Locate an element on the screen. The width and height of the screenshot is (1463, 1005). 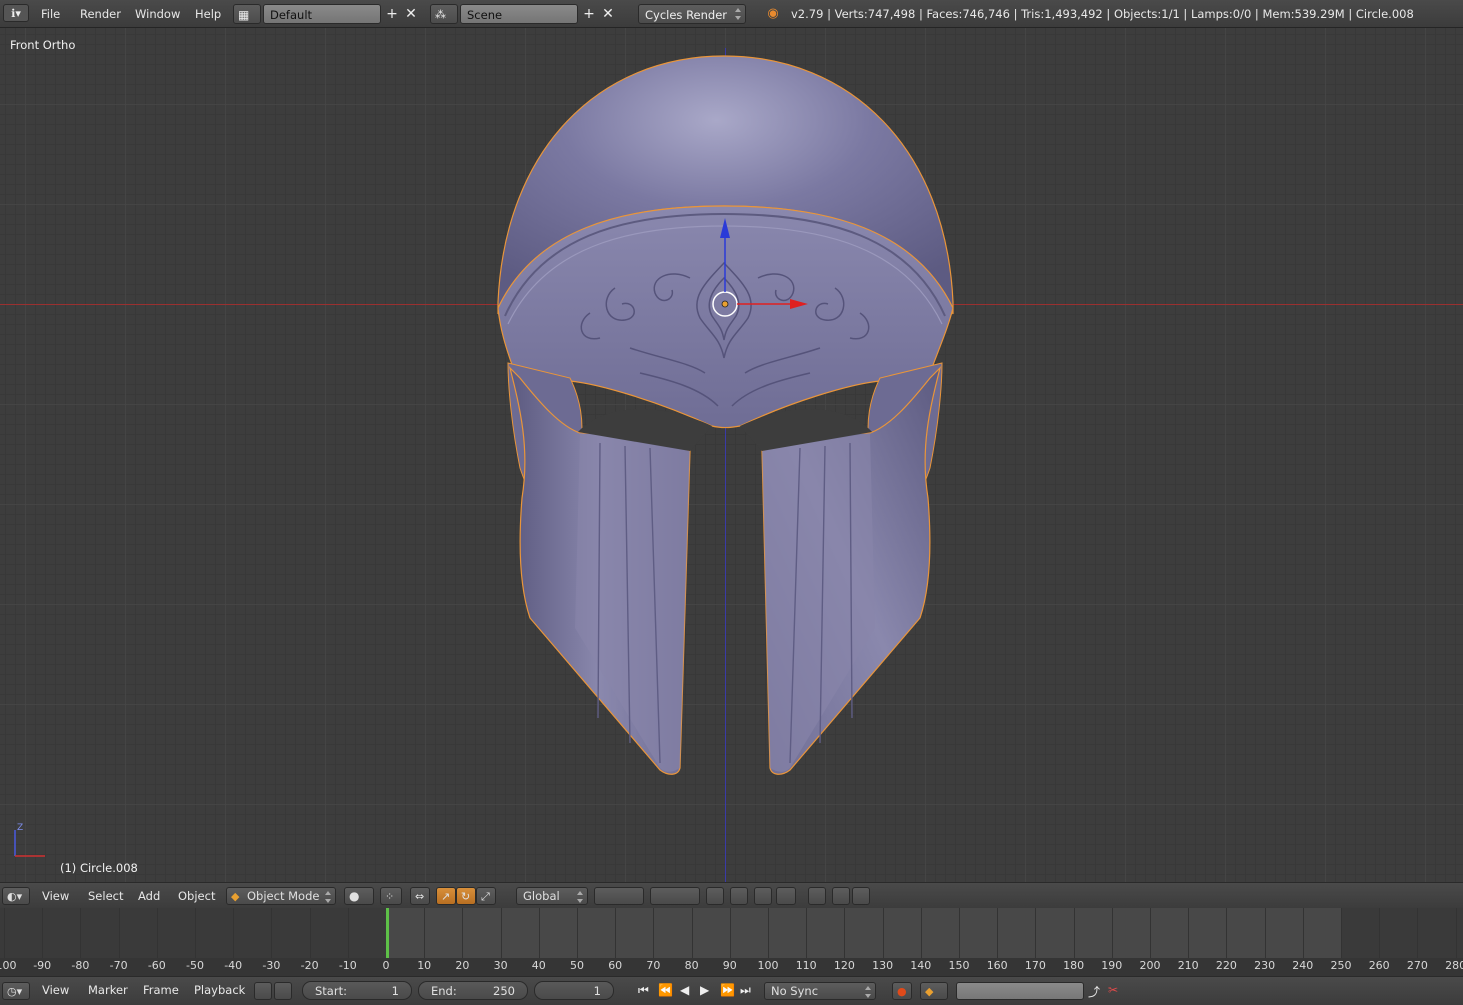
mode-select: ◆ Object Mode is located at coordinates (281, 896).